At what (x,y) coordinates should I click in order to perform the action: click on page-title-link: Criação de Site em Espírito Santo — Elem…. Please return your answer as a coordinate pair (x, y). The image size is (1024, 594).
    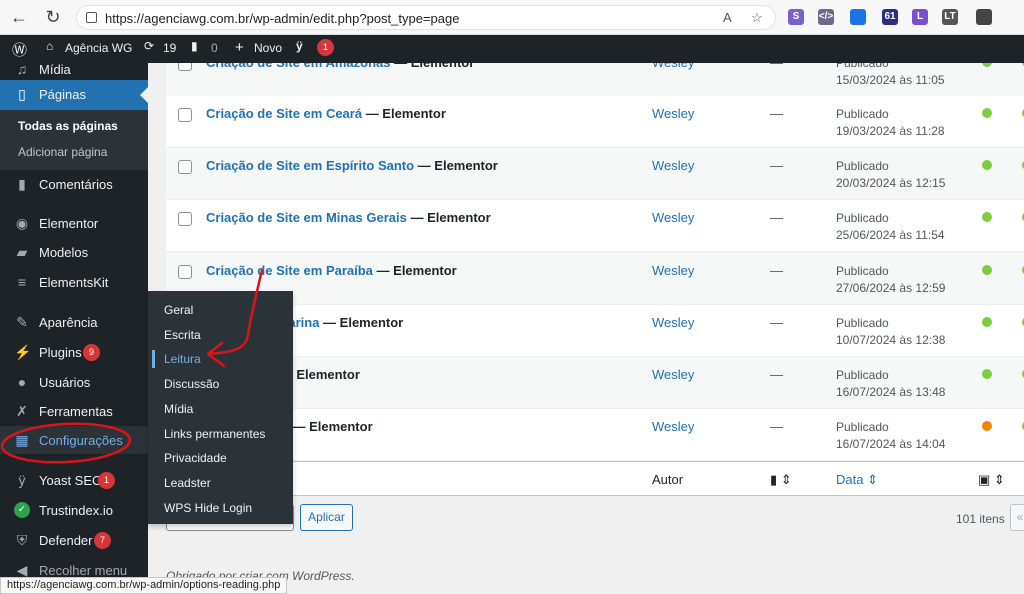
    Looking at the image, I should click on (352, 165).